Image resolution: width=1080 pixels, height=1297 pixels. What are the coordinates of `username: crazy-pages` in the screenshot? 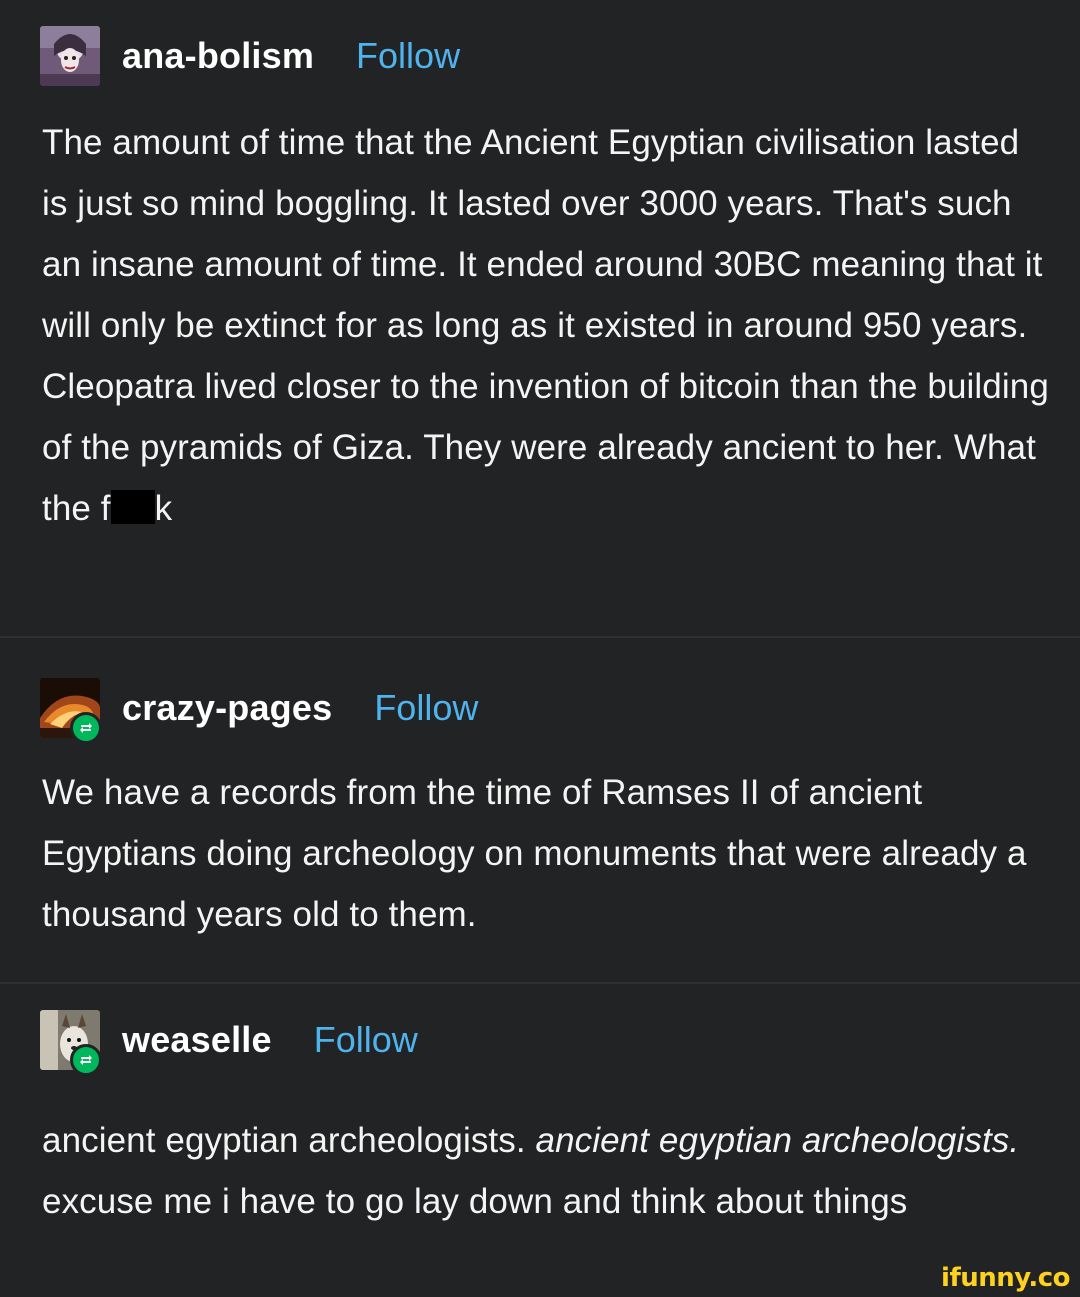 It's located at (227, 708).